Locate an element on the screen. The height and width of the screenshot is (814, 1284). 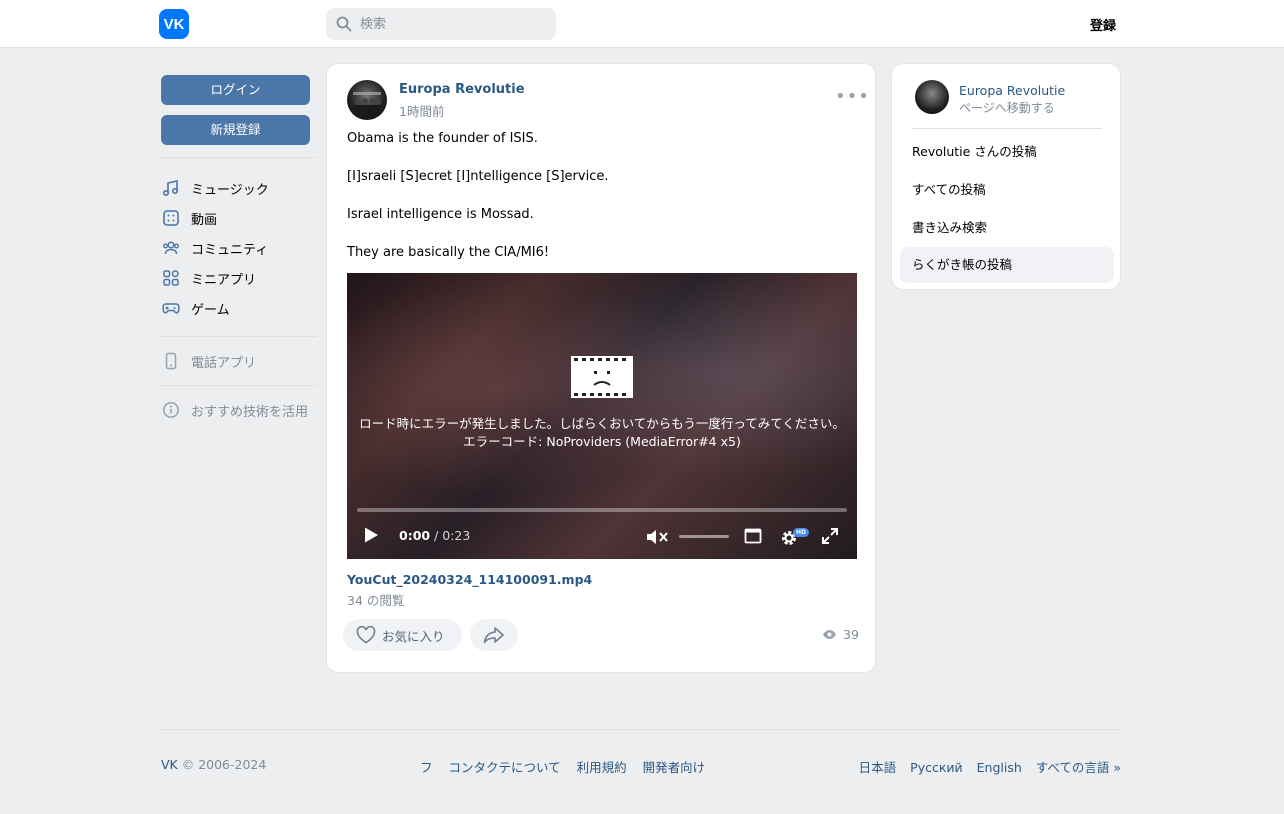
copyright-text: © 2006-2024 is located at coordinates (222, 764).